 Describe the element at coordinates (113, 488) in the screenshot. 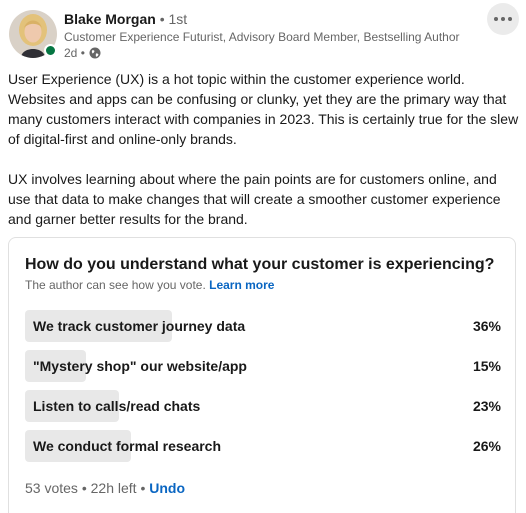

I see `time-left: 22h left` at that location.